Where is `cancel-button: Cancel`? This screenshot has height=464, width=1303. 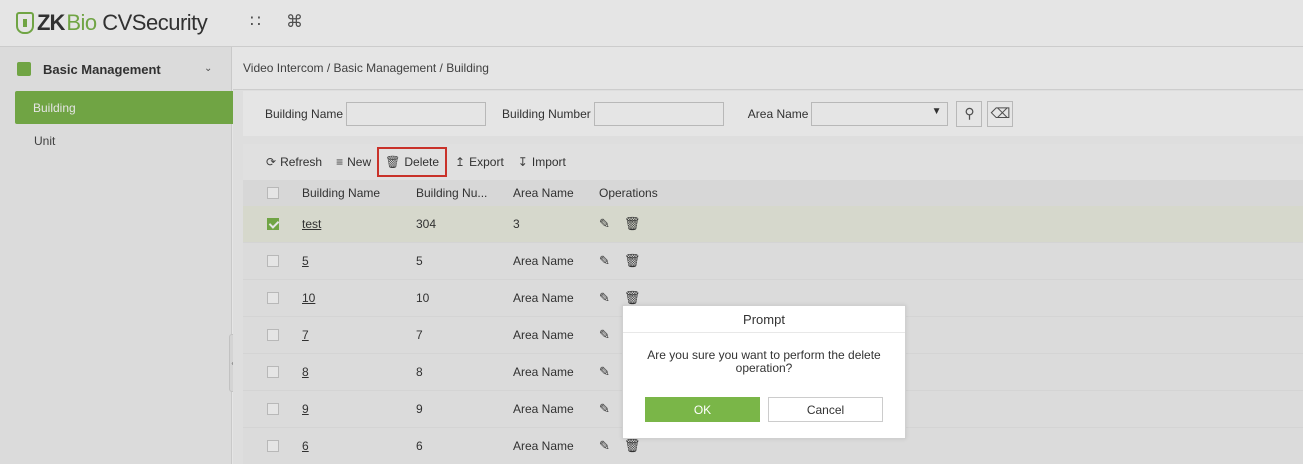 cancel-button: Cancel is located at coordinates (825, 409).